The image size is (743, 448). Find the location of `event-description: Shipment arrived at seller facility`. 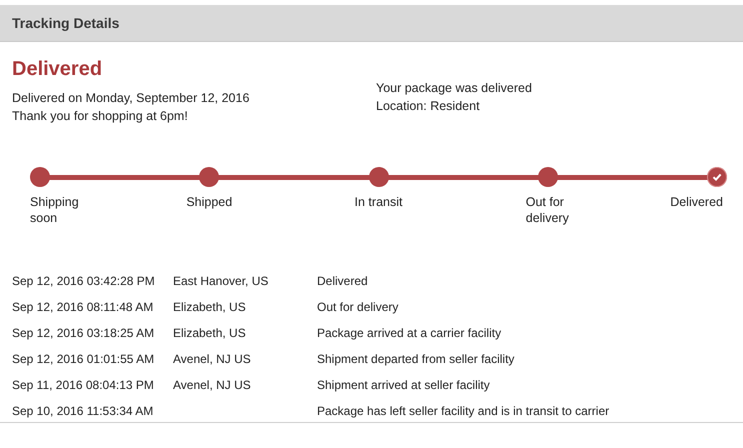

event-description: Shipment arrived at seller facility is located at coordinates (403, 385).